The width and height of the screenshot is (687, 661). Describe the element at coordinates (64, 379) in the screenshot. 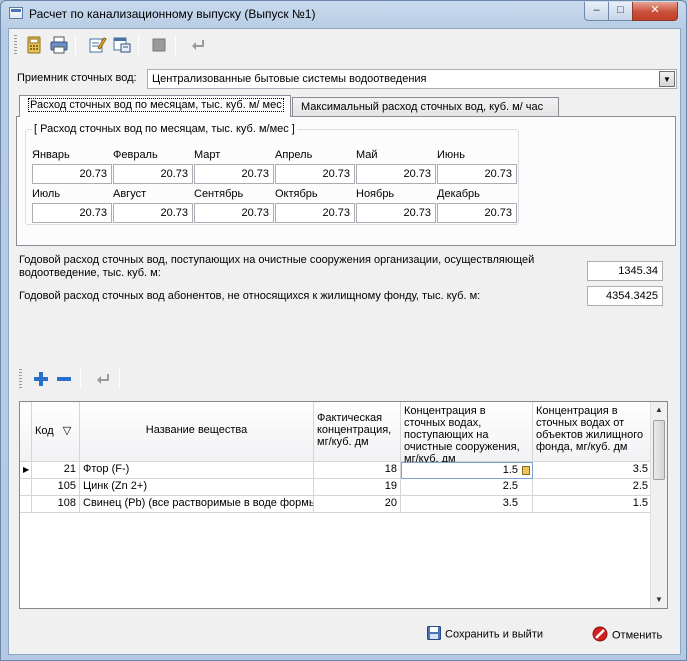

I see `remove-row-icon` at that location.